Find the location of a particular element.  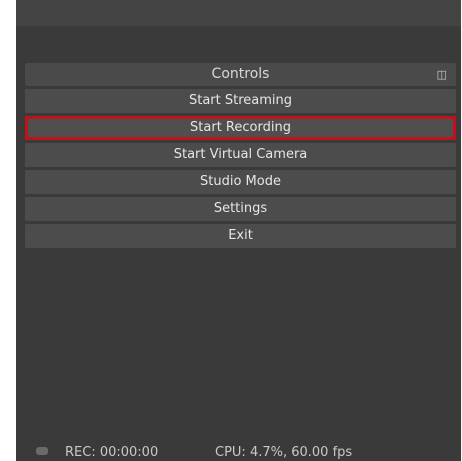

undock-icon: ◫ is located at coordinates (442, 74).